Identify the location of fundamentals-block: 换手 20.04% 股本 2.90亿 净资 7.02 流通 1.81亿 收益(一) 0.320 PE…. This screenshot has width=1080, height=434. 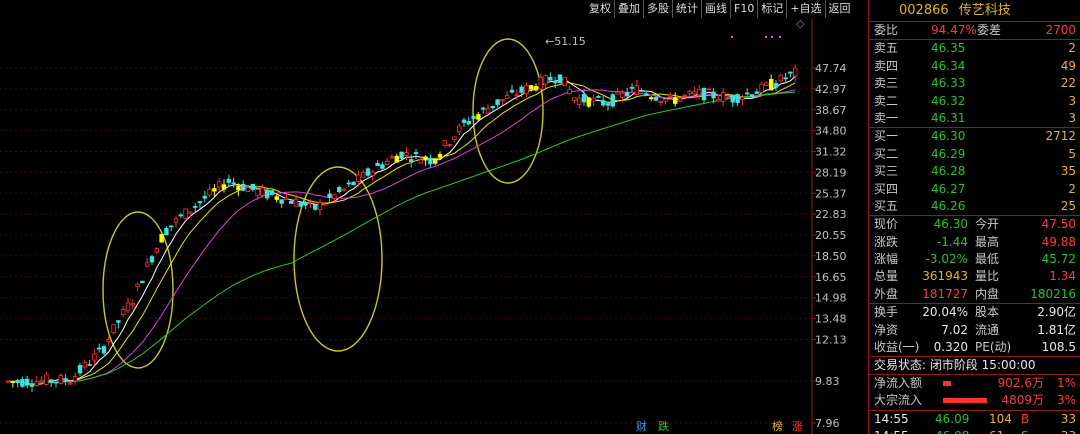
(974, 329).